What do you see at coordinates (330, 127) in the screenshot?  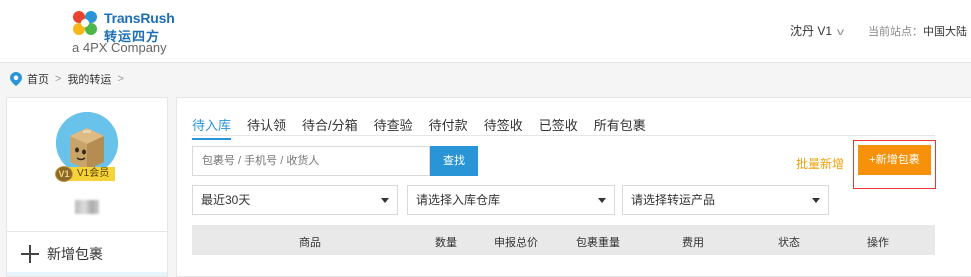 I see `tab-pending-merge-split: 待合/分箱` at bounding box center [330, 127].